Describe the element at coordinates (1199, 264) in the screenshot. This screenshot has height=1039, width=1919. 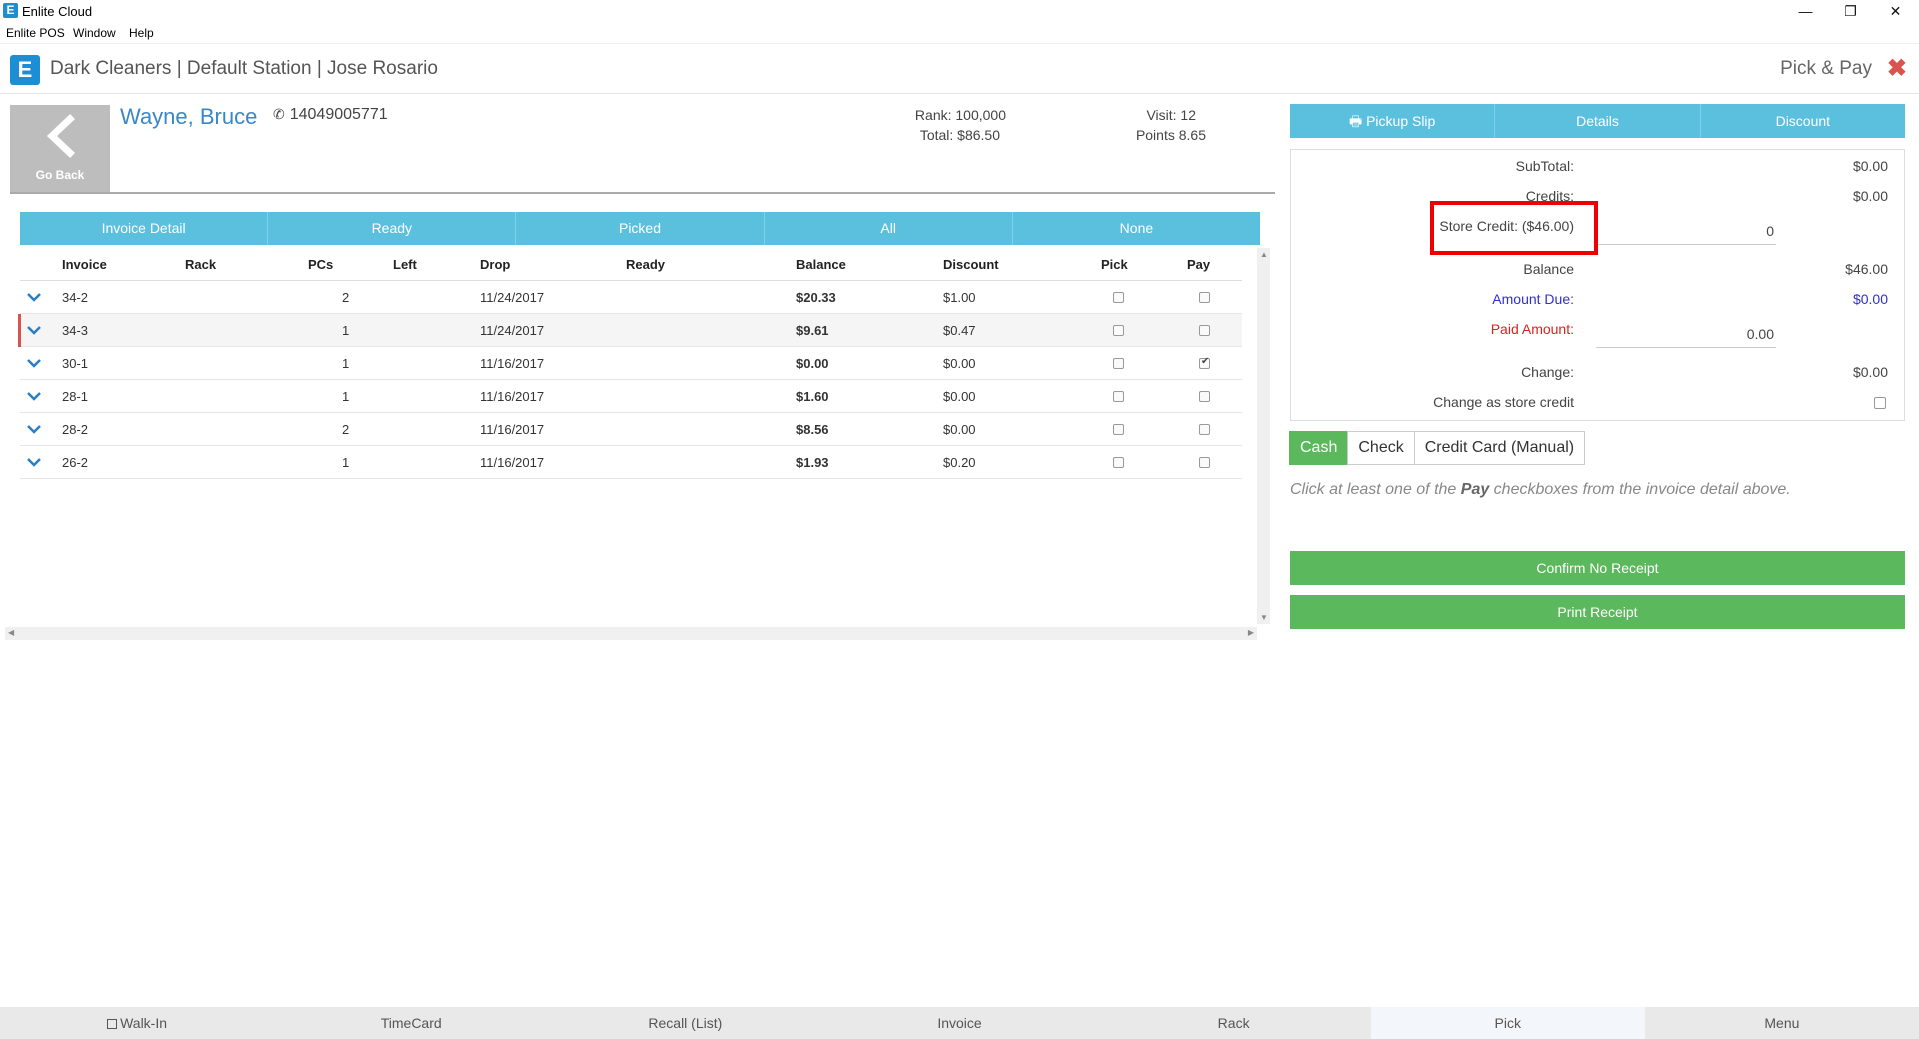
I see `col-pay: Pay` at that location.